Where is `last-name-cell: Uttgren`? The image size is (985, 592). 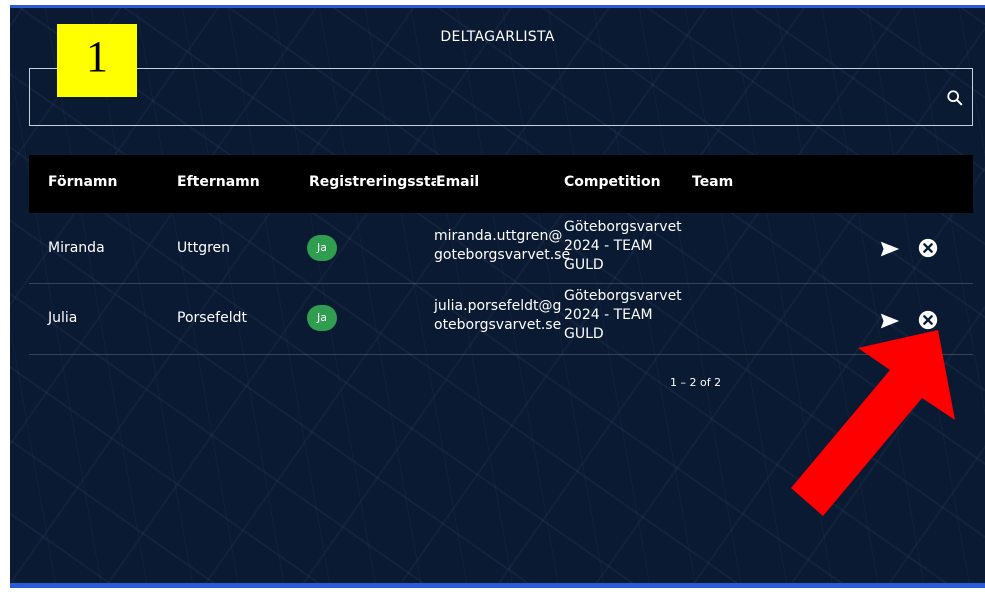 last-name-cell: Uttgren is located at coordinates (204, 248).